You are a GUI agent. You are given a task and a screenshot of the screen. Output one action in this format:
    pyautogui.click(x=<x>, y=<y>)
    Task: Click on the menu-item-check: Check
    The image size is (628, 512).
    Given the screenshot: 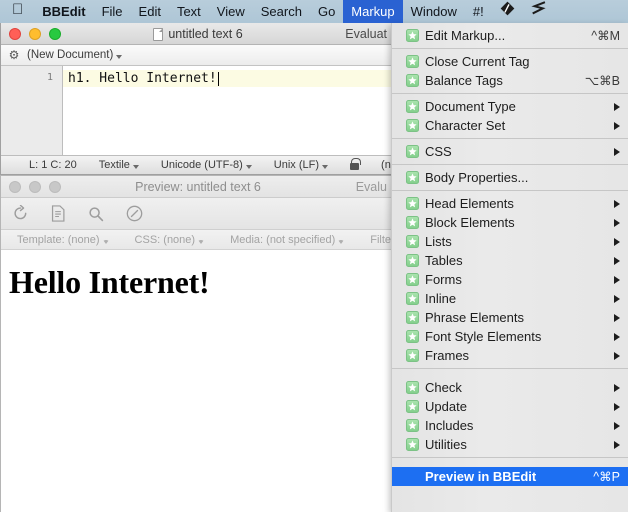 What is the action you would take?
    pyautogui.click(x=510, y=387)
    